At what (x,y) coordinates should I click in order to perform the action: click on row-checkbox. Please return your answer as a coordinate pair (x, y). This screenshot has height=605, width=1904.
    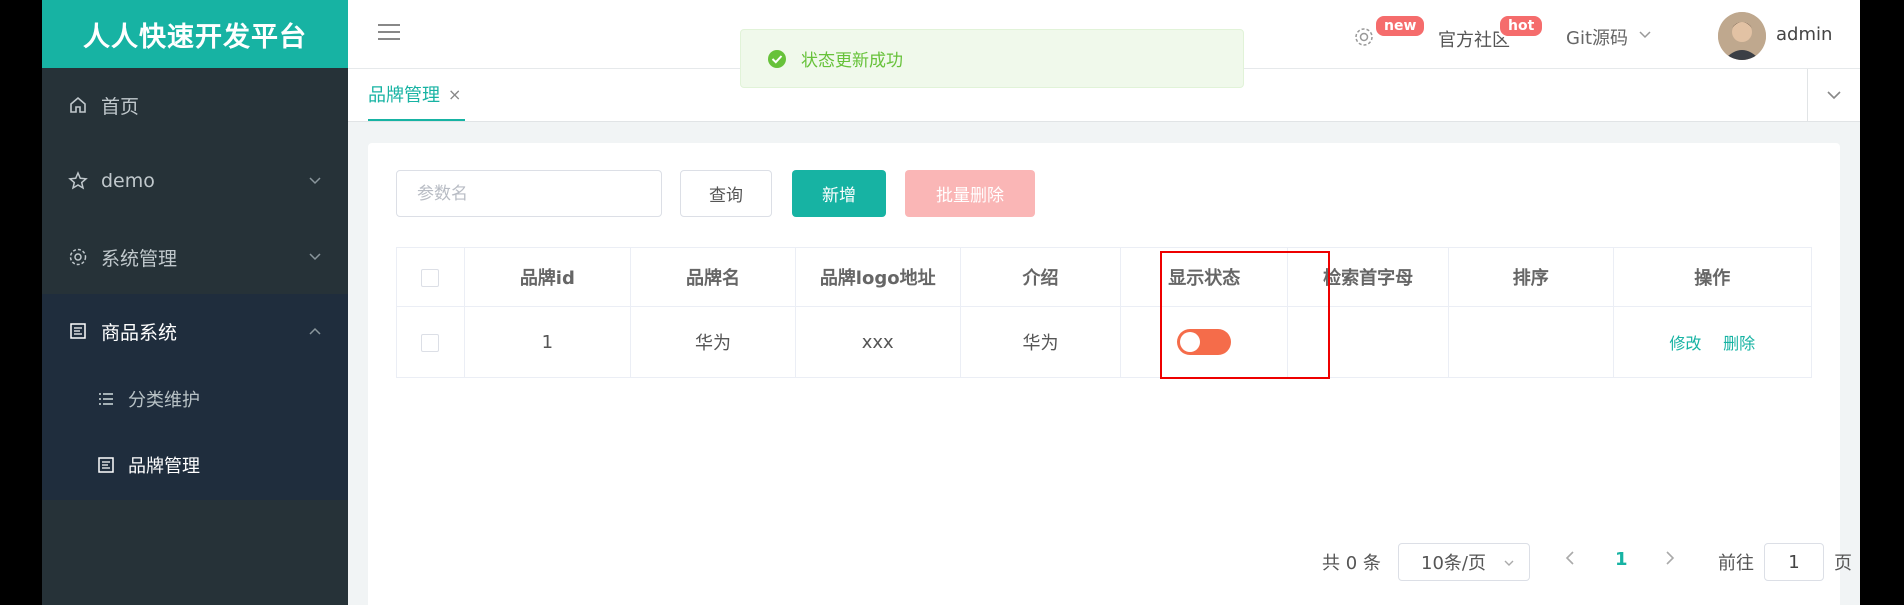
    Looking at the image, I should click on (430, 342).